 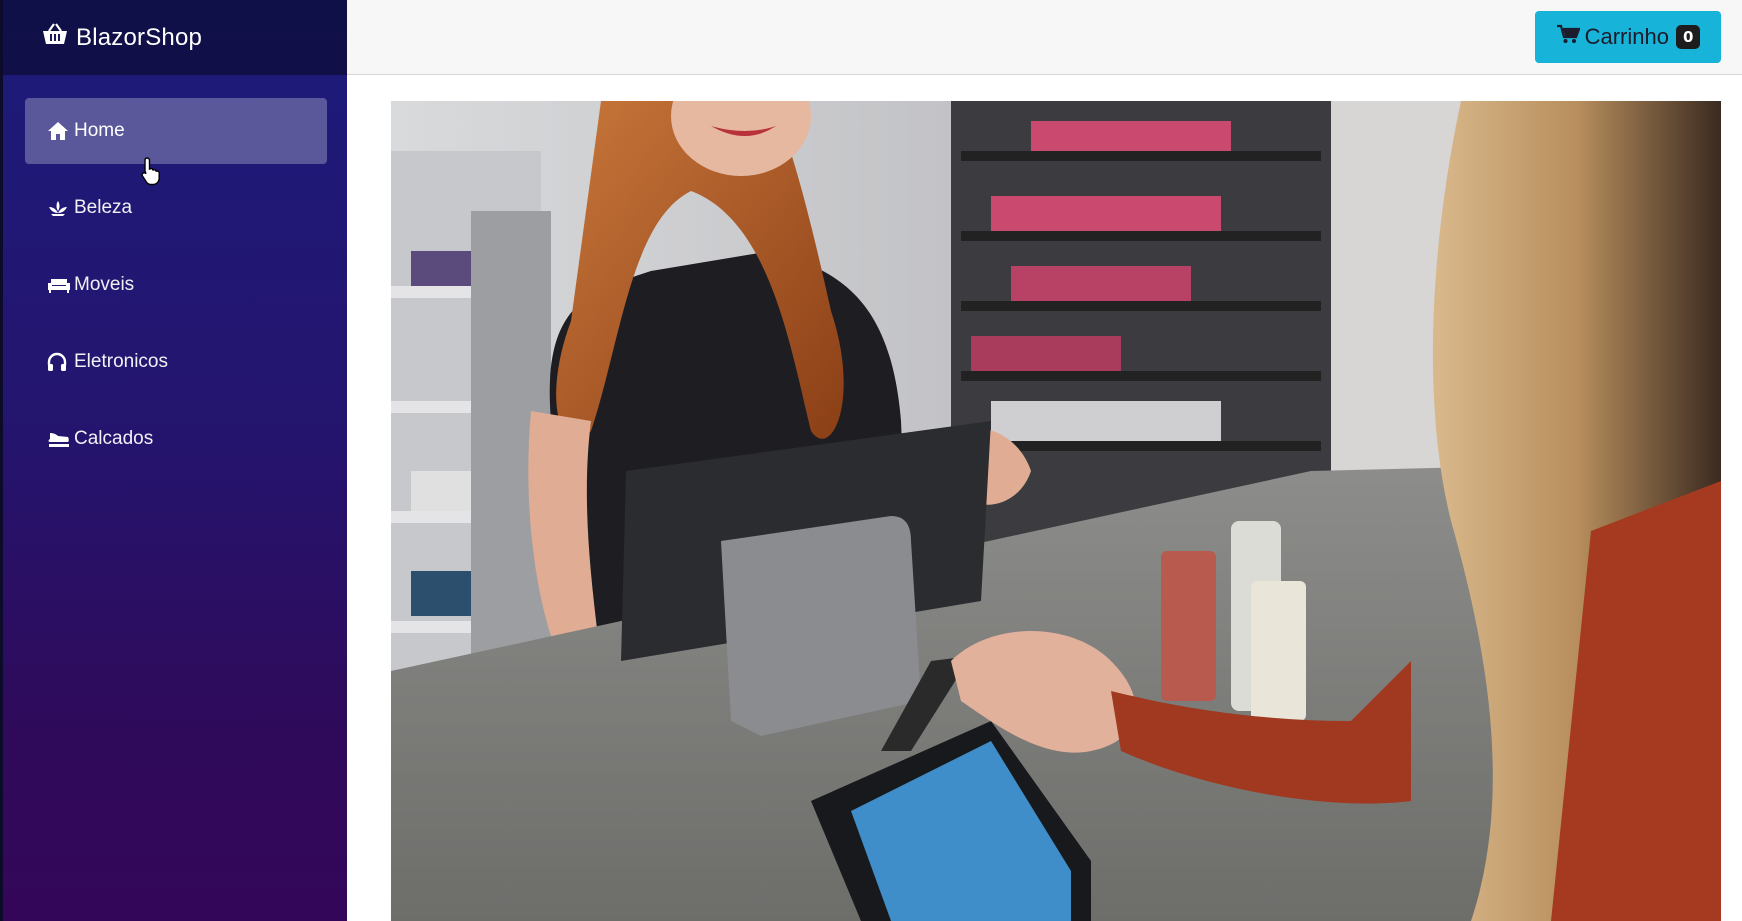 I want to click on couch-icon, so click(x=59, y=285).